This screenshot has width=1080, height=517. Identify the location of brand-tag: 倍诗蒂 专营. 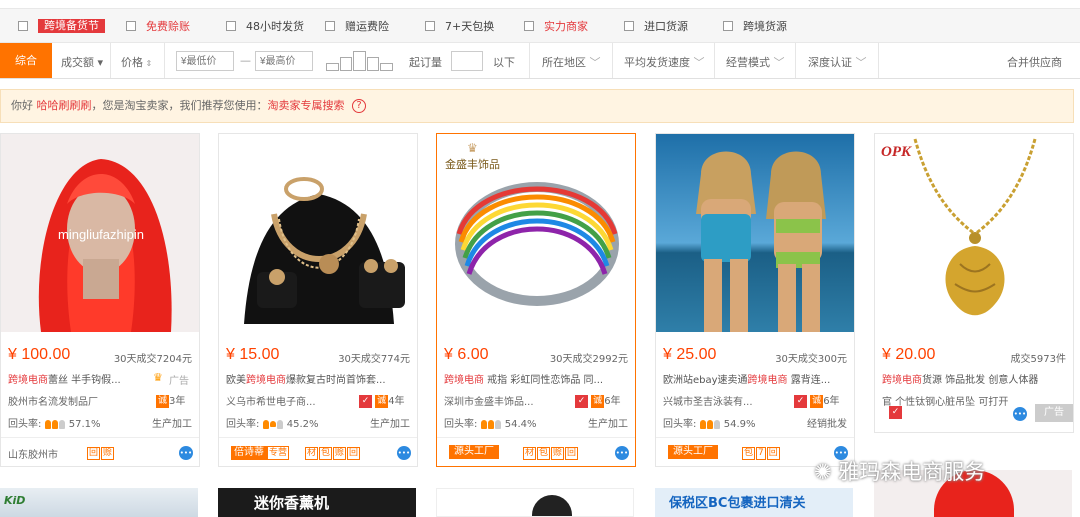
(260, 452).